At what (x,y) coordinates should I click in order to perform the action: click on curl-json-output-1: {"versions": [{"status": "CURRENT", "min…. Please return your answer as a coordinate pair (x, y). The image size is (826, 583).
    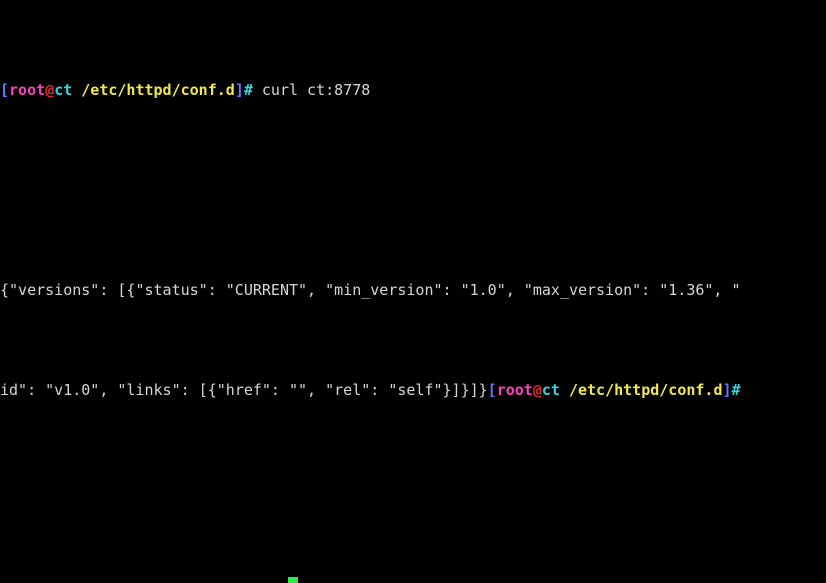
    Looking at the image, I should click on (370, 290).